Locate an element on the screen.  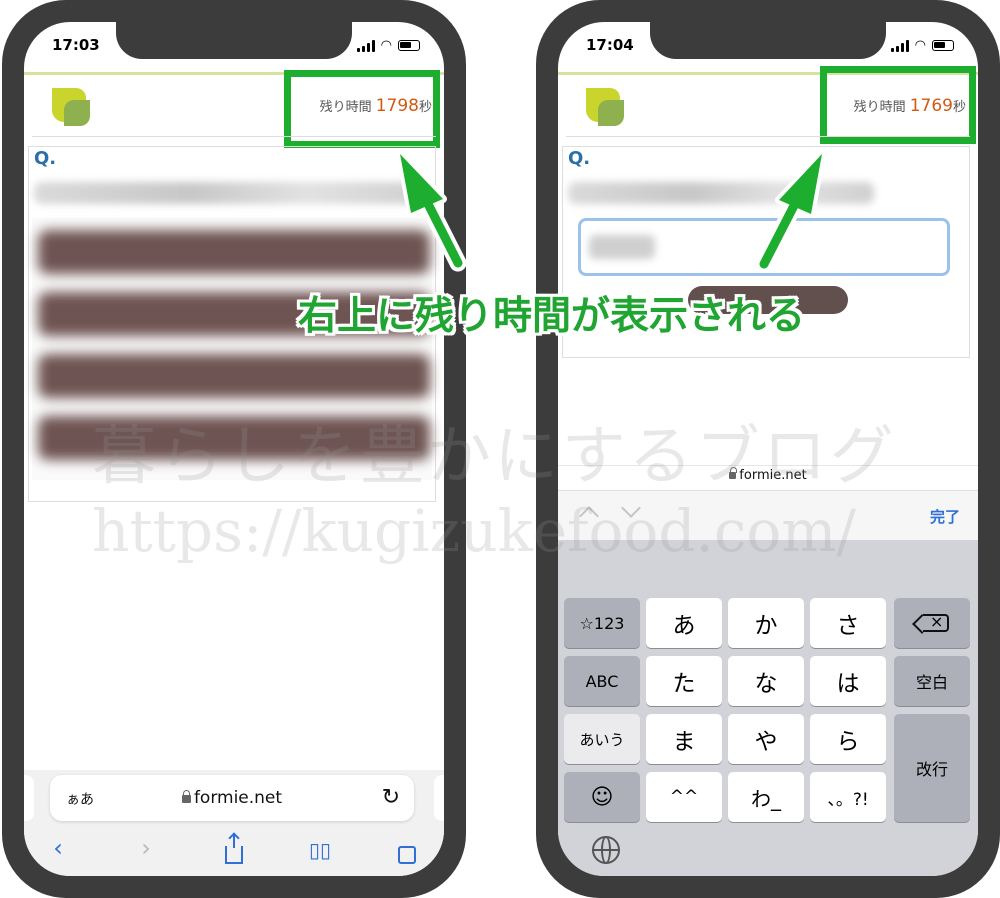
status-time: 17:03 is located at coordinates (76, 45).